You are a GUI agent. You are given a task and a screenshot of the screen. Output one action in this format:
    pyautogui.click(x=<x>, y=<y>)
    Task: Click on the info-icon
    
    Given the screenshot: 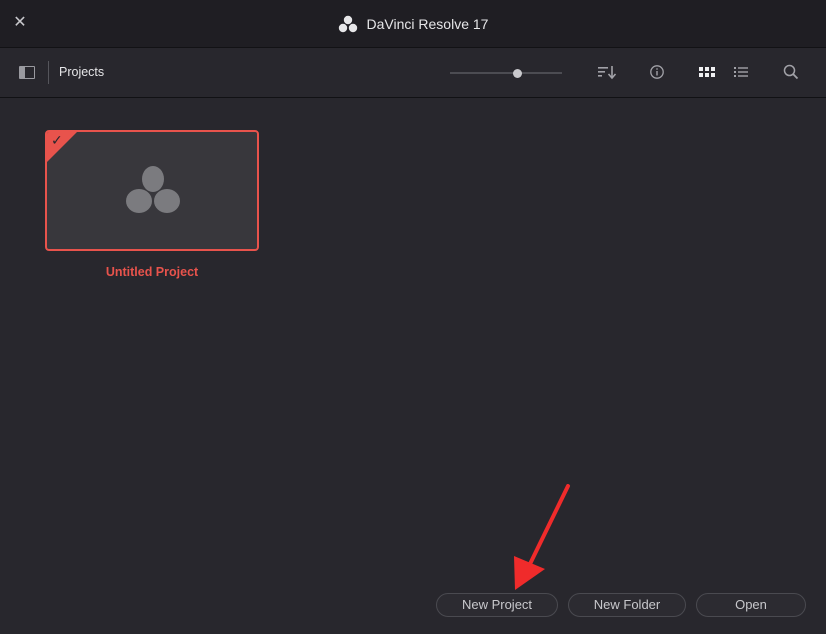 What is the action you would take?
    pyautogui.click(x=657, y=72)
    